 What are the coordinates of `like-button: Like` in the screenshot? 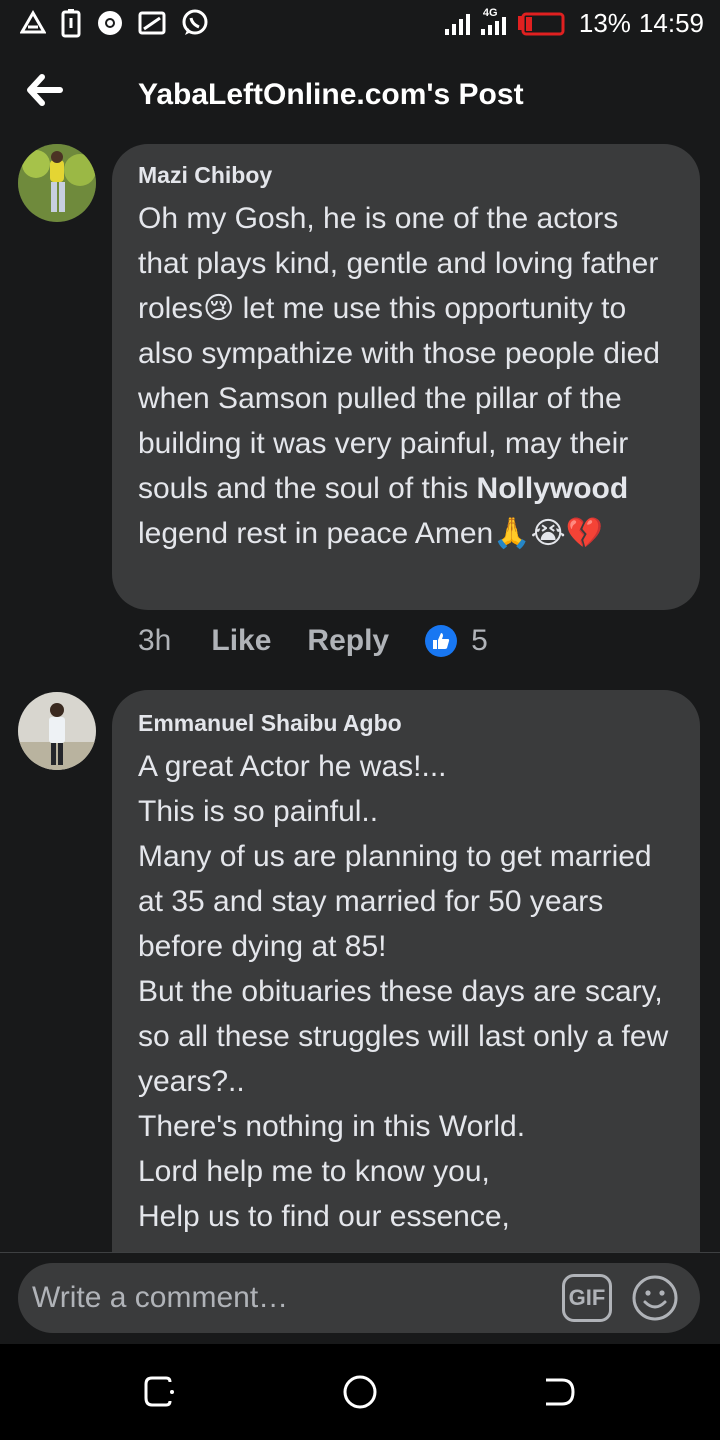 It's located at (241, 641).